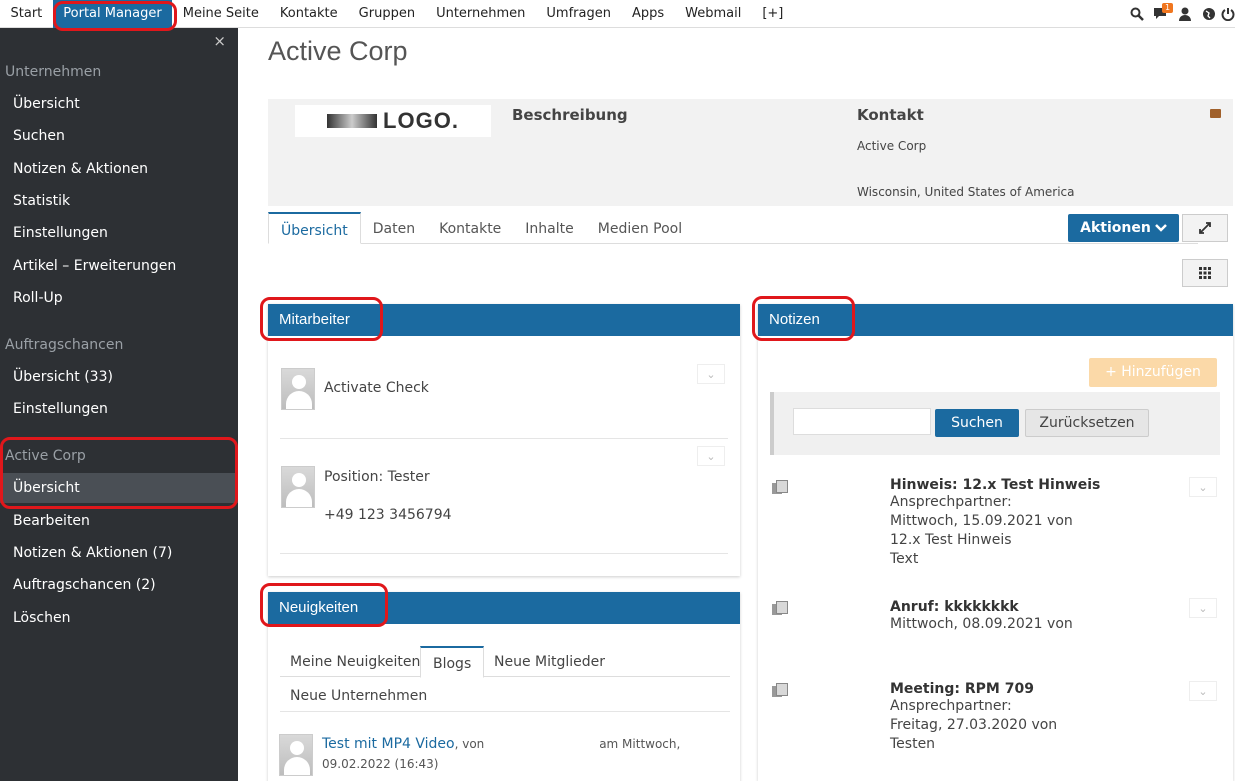 This screenshot has height=781, width=1235. What do you see at coordinates (119, 169) in the screenshot?
I see `sidebar-item-notizen-aktionen: Notizen & Aktionen` at bounding box center [119, 169].